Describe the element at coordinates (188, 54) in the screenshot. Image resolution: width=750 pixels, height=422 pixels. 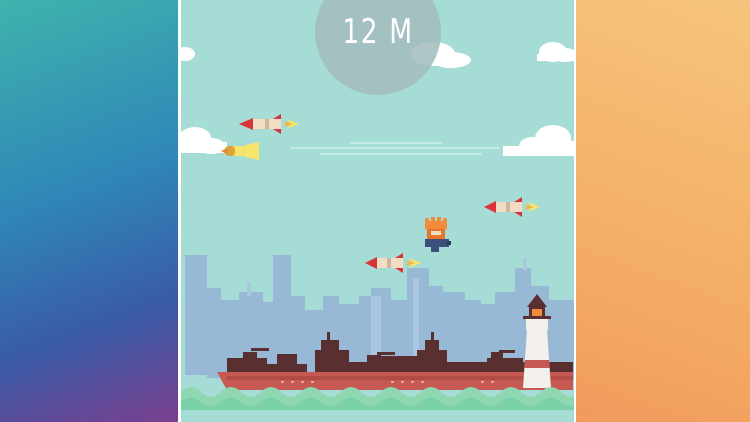
I see `cloud-top-left` at that location.